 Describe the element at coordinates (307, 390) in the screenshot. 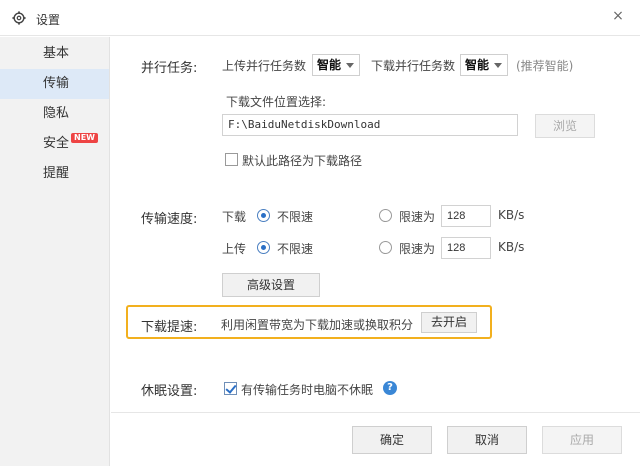

I see `no-sleep-label: 有传输任务时电脑不休眠` at that location.